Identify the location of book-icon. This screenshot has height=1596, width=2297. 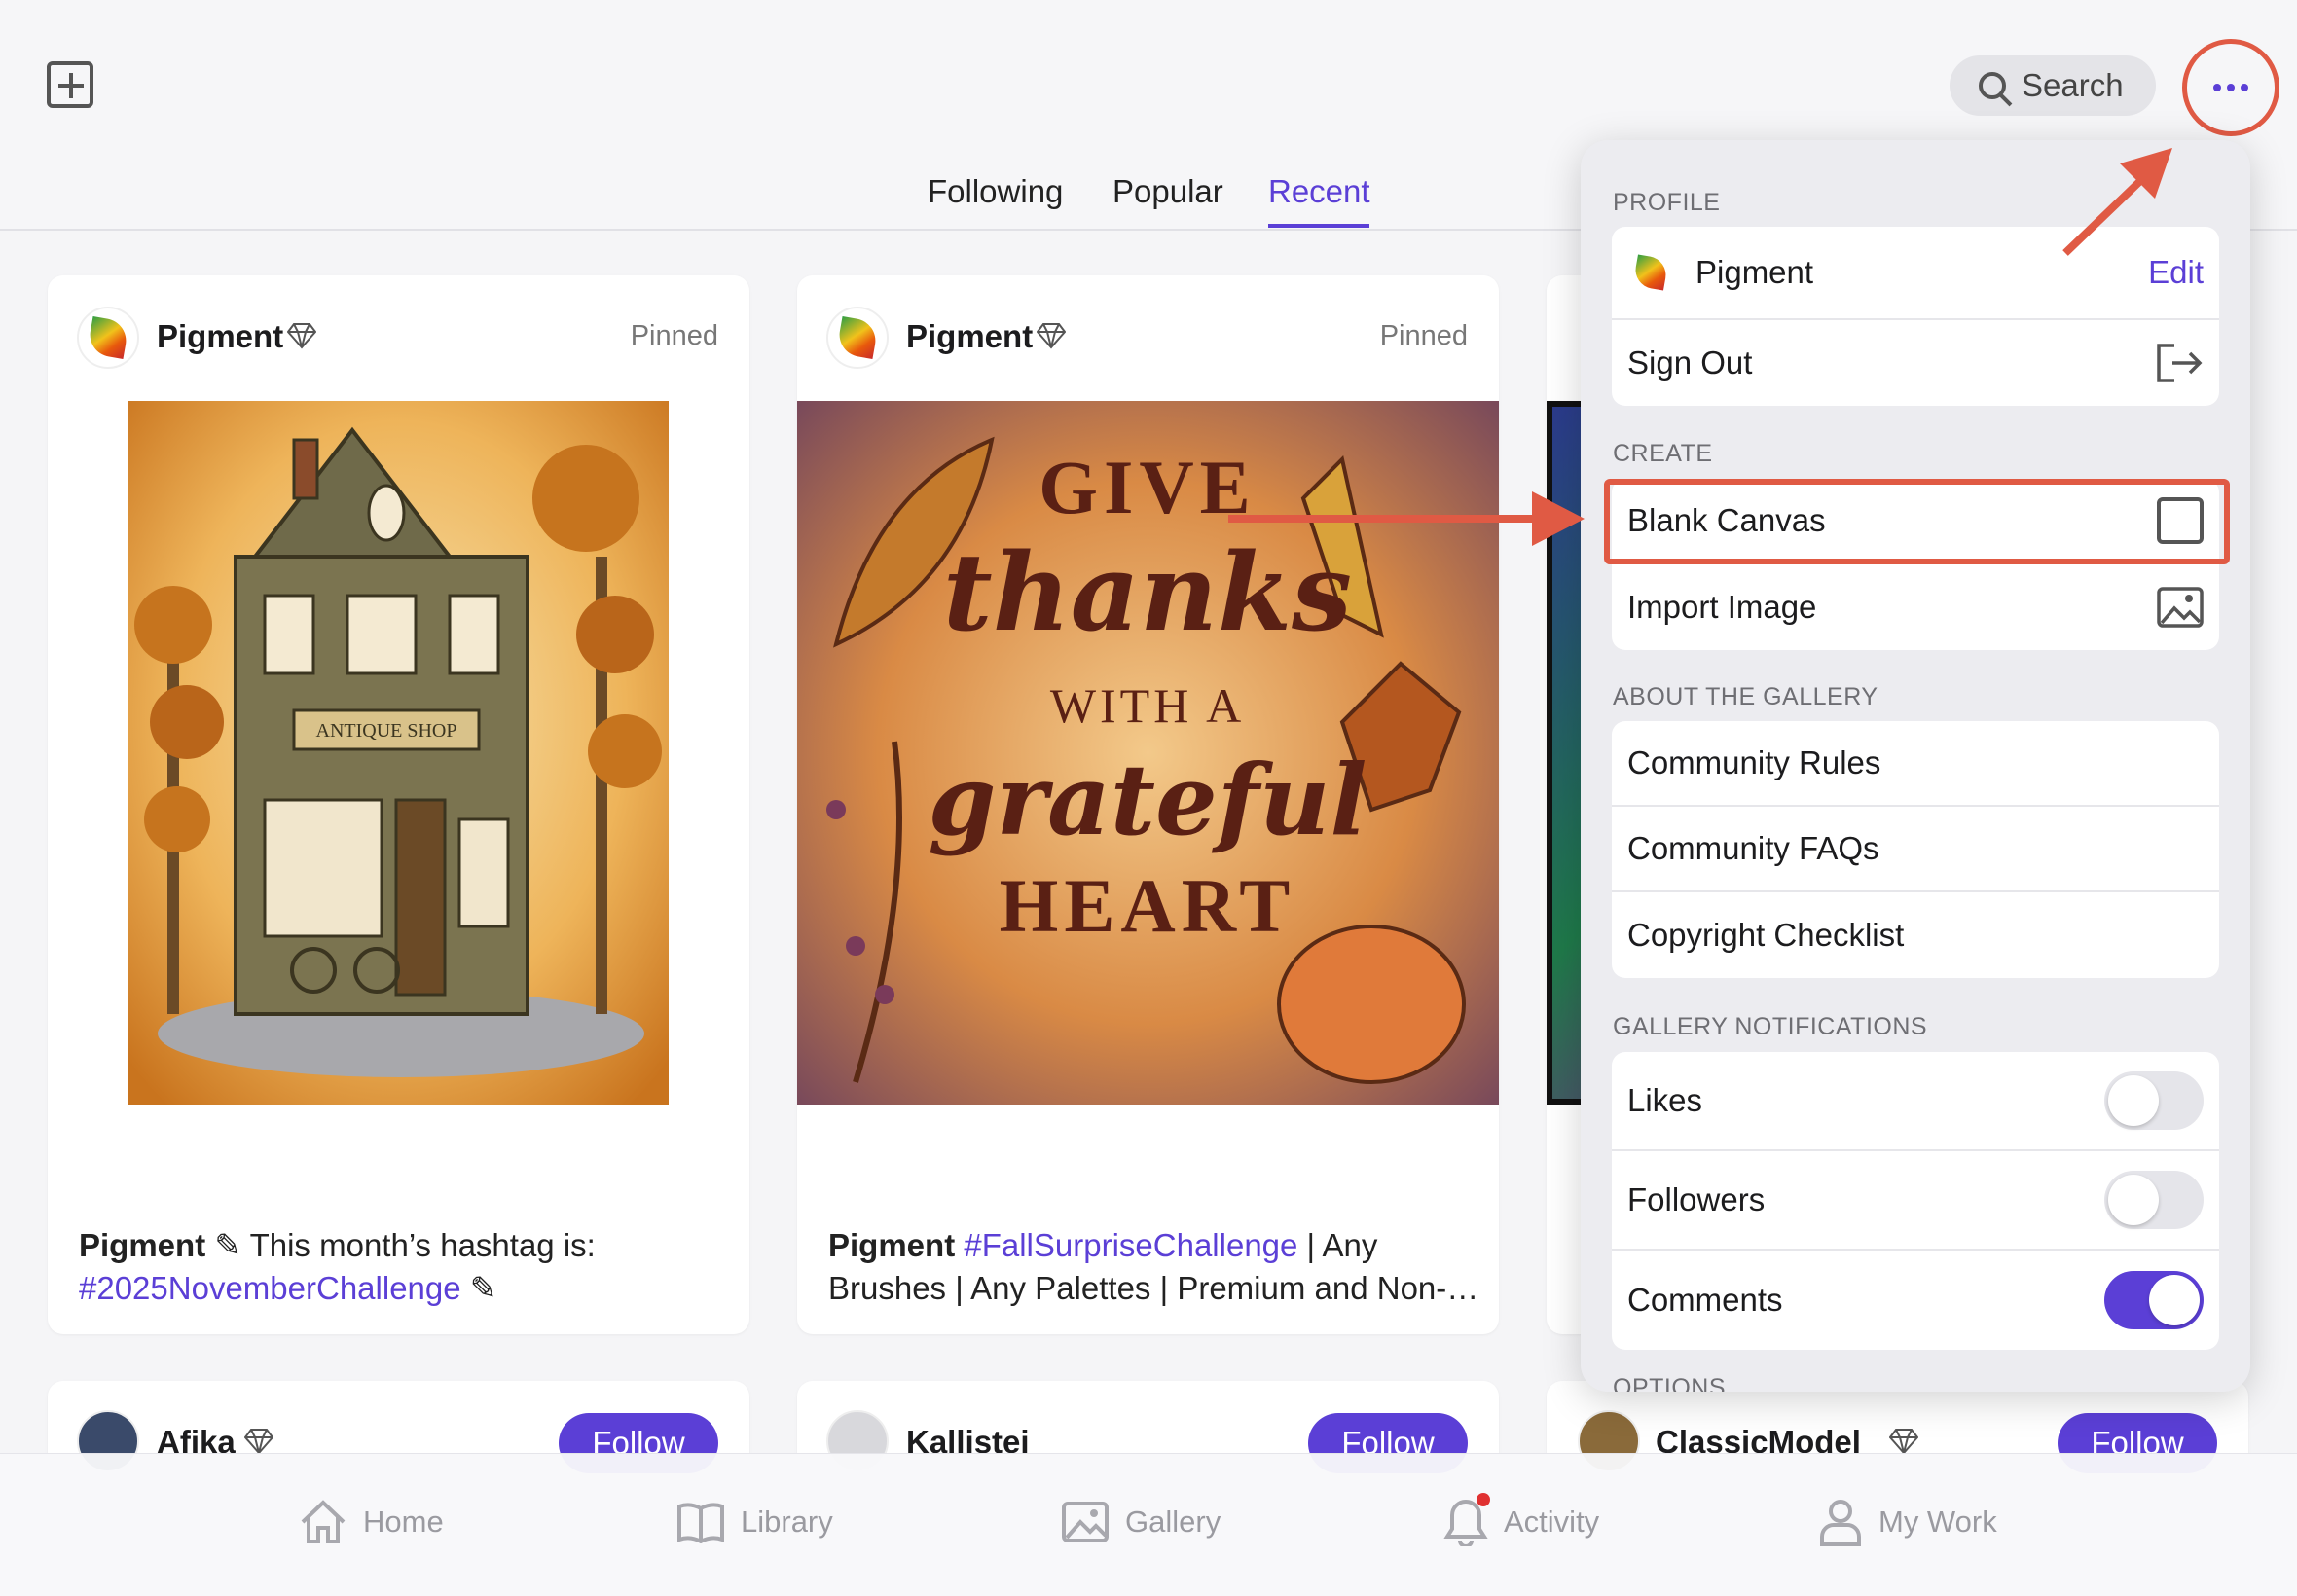
(701, 1523).